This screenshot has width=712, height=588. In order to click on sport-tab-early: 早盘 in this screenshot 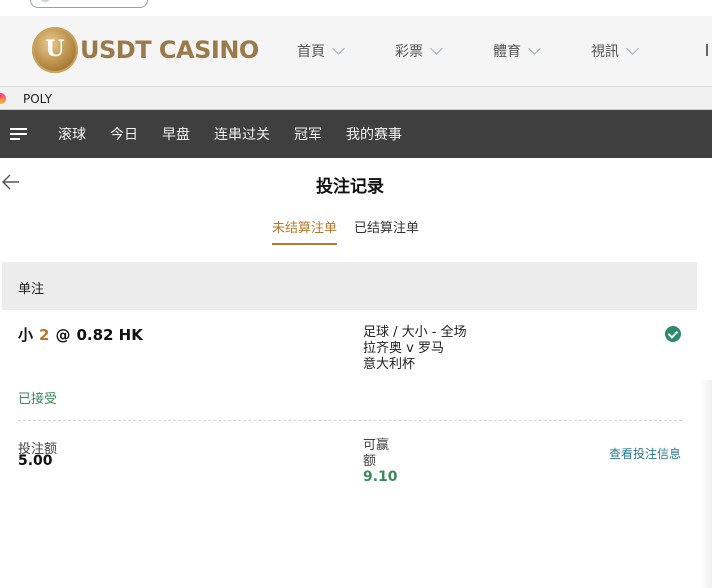, I will do `click(176, 134)`.